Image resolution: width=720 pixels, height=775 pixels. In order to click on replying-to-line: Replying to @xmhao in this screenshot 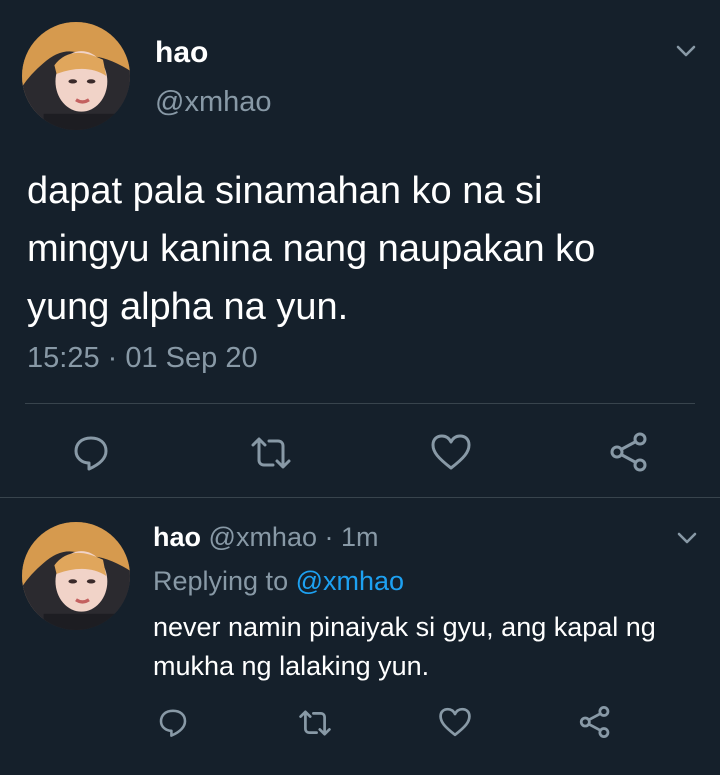, I will do `click(278, 581)`.